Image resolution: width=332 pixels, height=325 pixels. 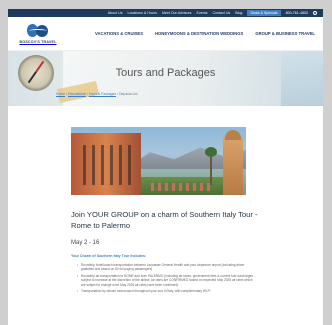 What do you see at coordinates (128, 94) in the screenshot?
I see `breadcrumb-current: Depaula Ltd` at bounding box center [128, 94].